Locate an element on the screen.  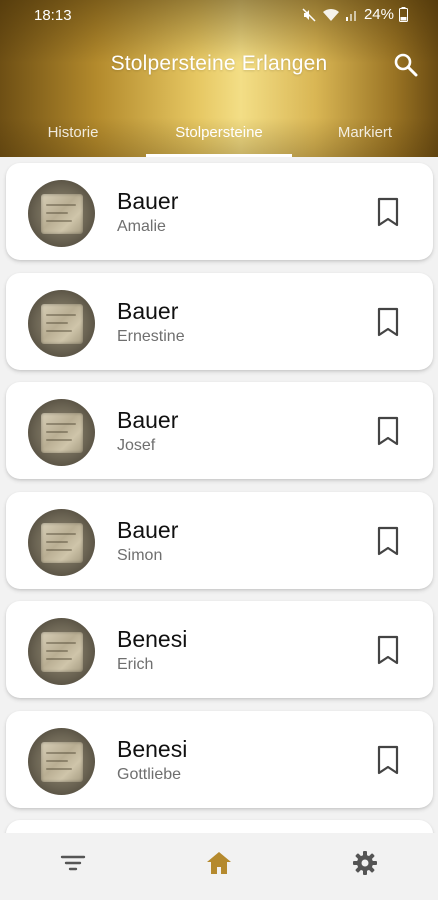
bottom-navigation is located at coordinates (219, 866).